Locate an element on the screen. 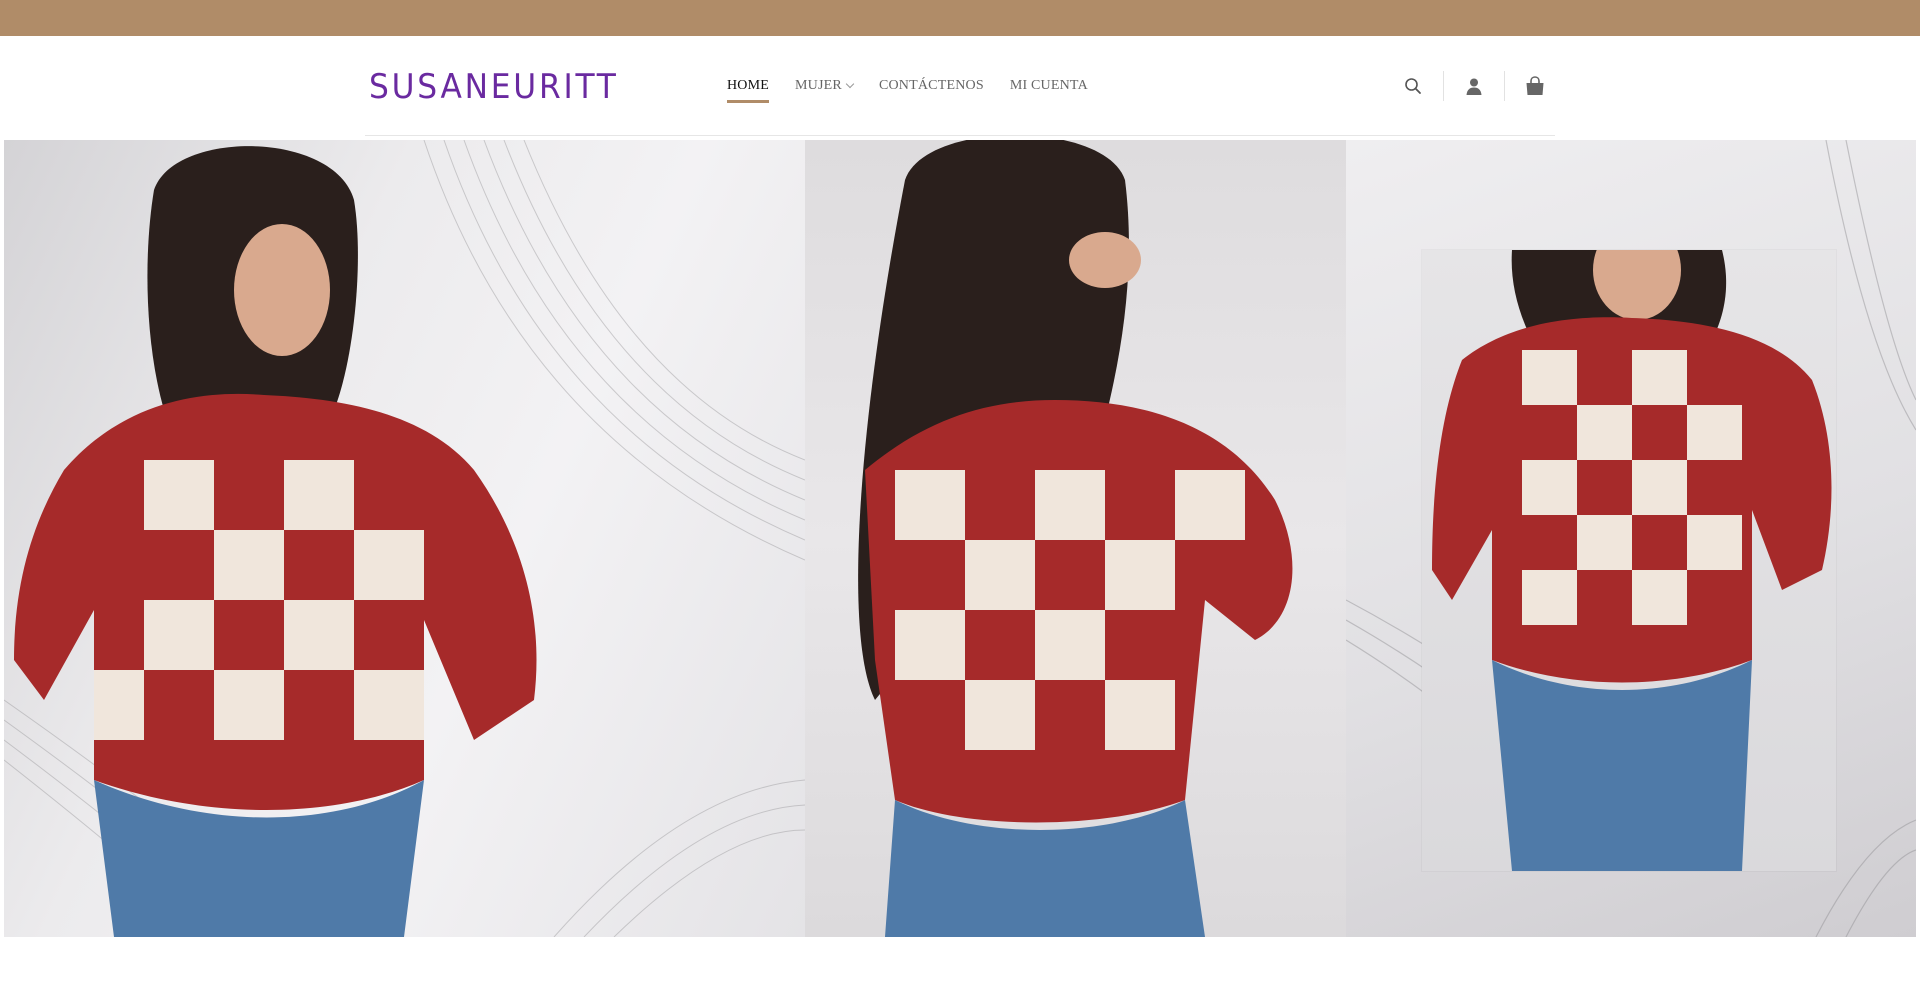 Image resolution: width=1920 pixels, height=993 pixels. model-photo-inset is located at coordinates (1632, 560).